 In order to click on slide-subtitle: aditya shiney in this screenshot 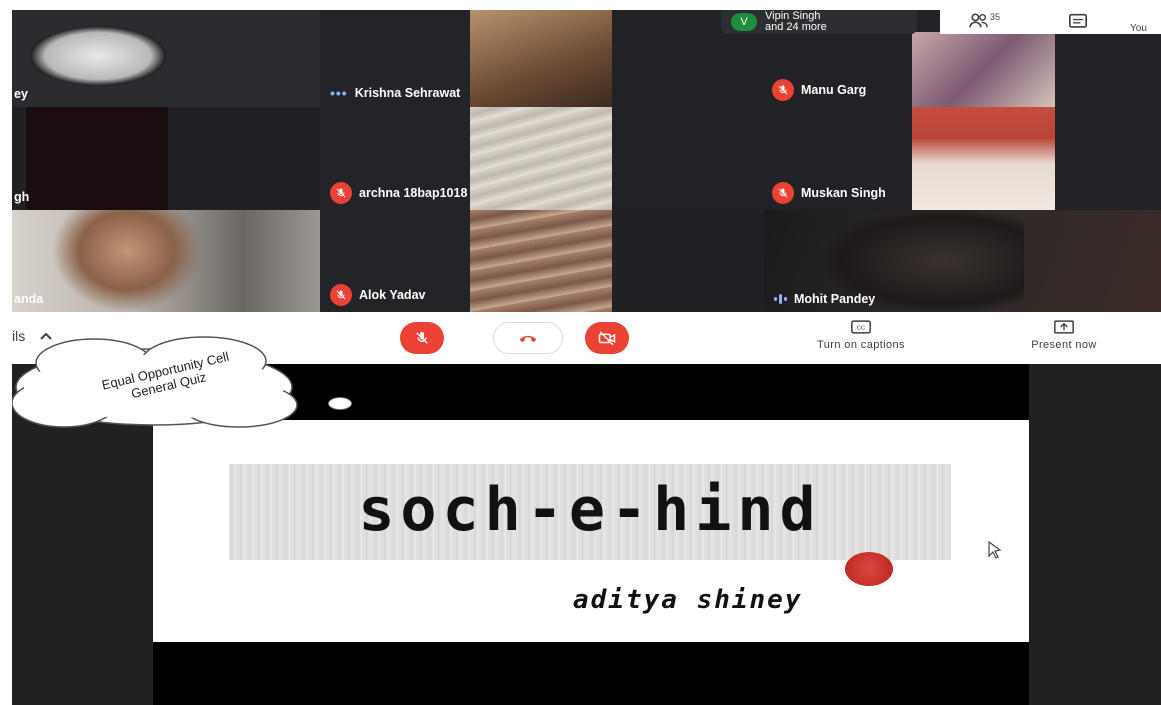, I will do `click(688, 600)`.